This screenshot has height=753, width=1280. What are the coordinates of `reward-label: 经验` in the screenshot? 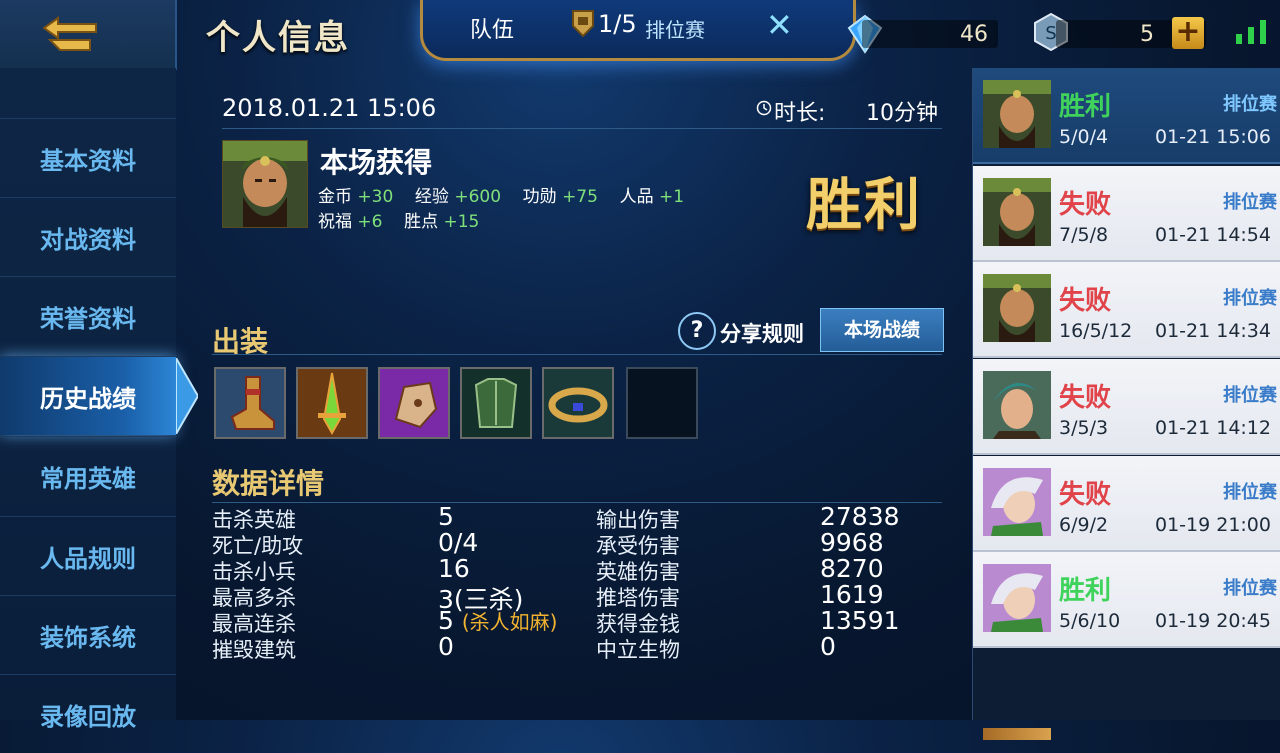 It's located at (431, 197).